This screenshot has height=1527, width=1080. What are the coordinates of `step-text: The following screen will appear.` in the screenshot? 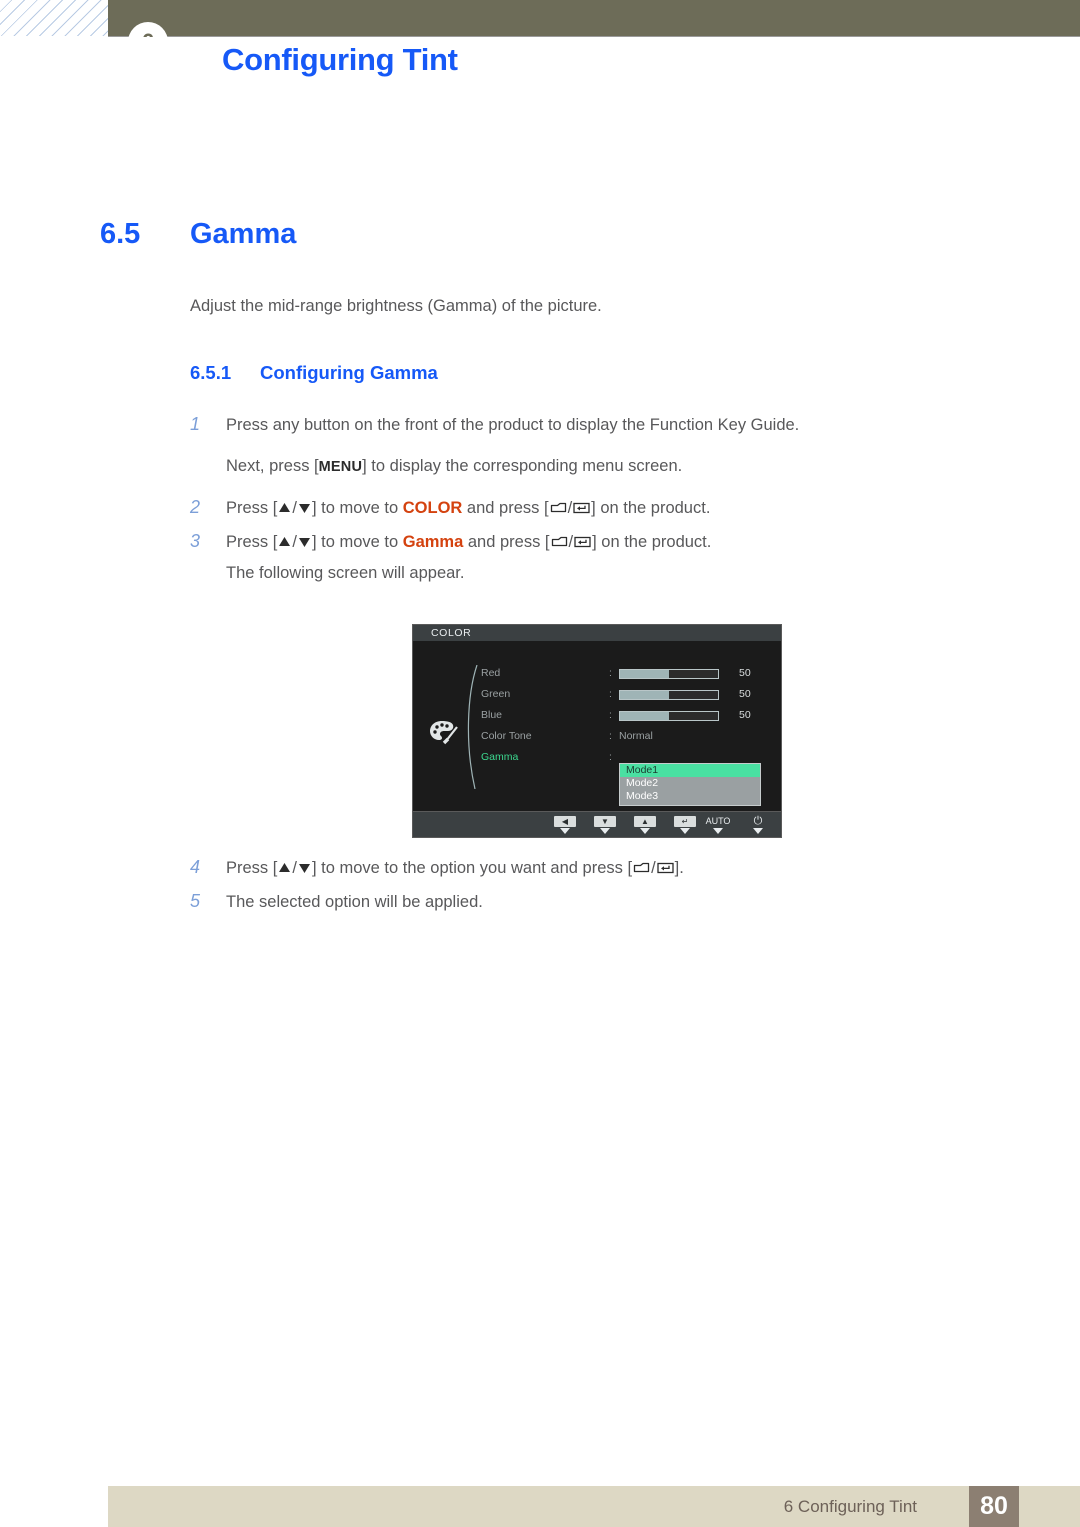 It's located at (345, 573).